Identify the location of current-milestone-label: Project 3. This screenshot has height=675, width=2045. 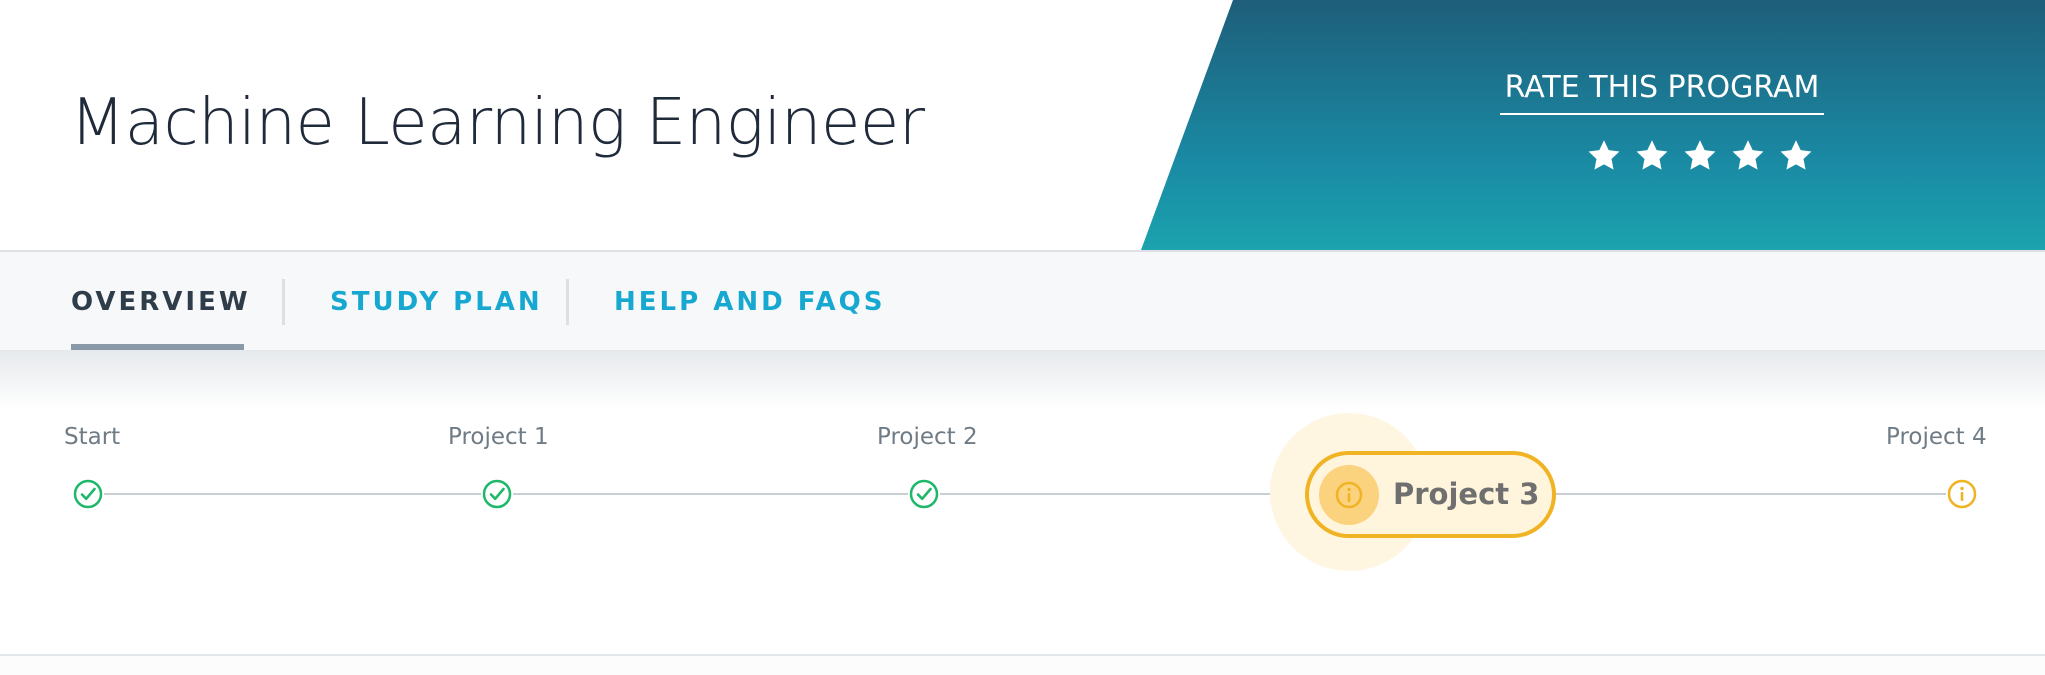
(1466, 494).